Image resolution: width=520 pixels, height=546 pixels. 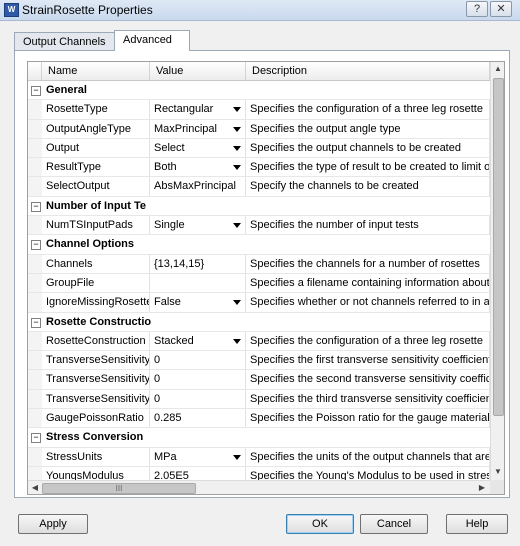 I want to click on column-header-description: Description, so click(x=368, y=71).